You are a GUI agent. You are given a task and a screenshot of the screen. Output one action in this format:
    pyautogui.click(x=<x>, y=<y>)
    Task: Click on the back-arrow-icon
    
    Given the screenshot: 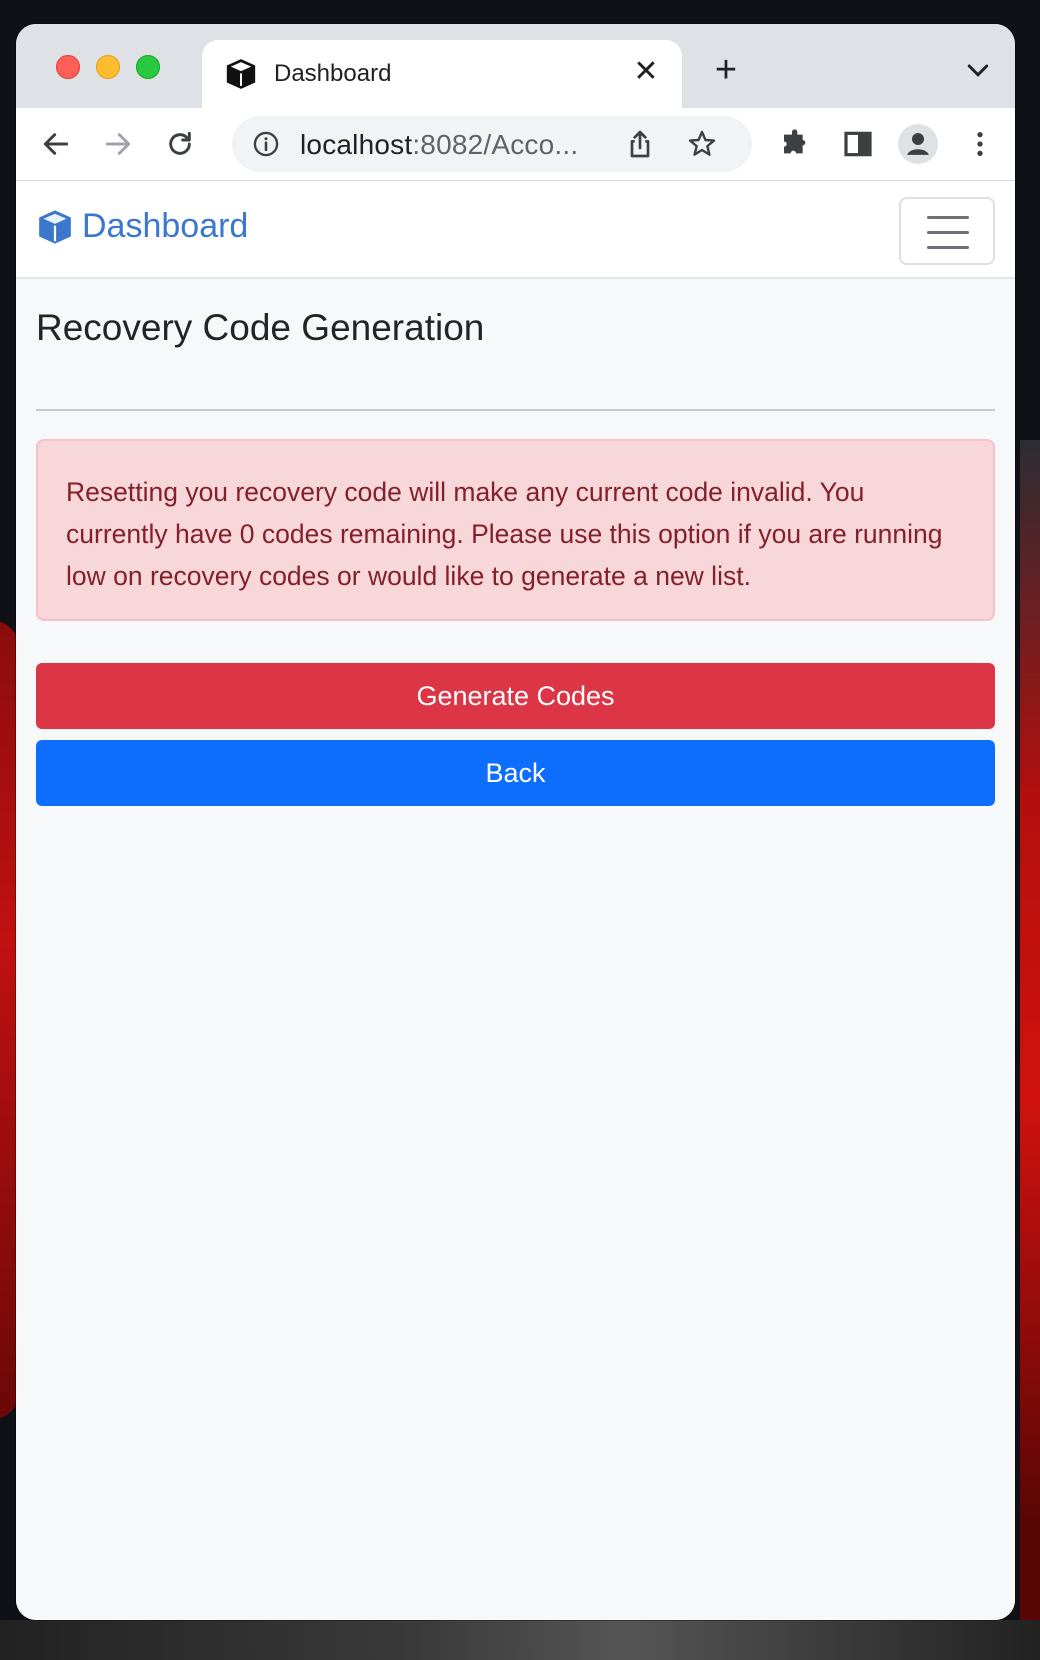 What is the action you would take?
    pyautogui.click(x=56, y=144)
    